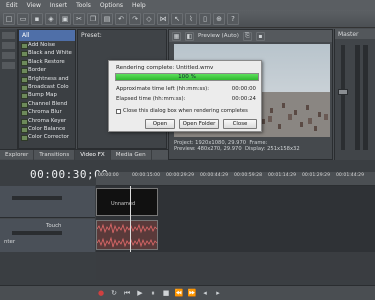 The image size is (375, 300). I want to click on fx-item: Color Corrector, so click(47, 137).